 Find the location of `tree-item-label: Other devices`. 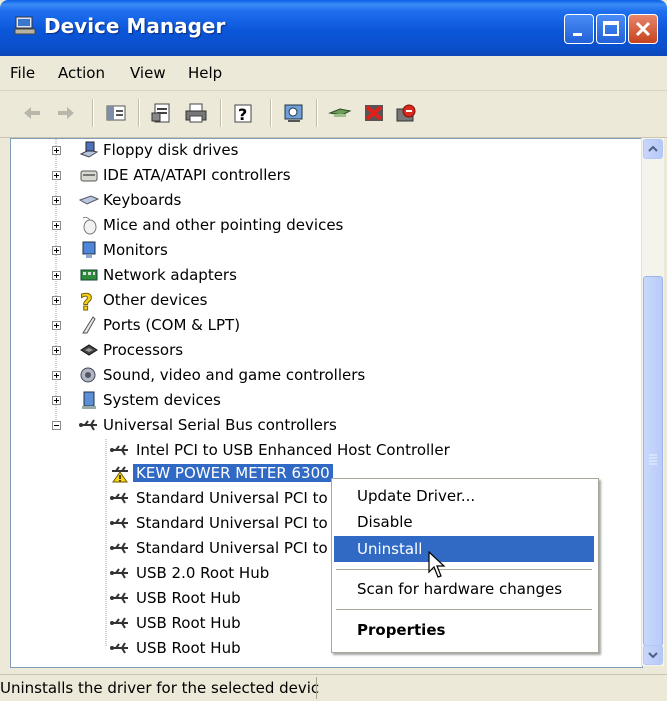

tree-item-label: Other devices is located at coordinates (155, 300).